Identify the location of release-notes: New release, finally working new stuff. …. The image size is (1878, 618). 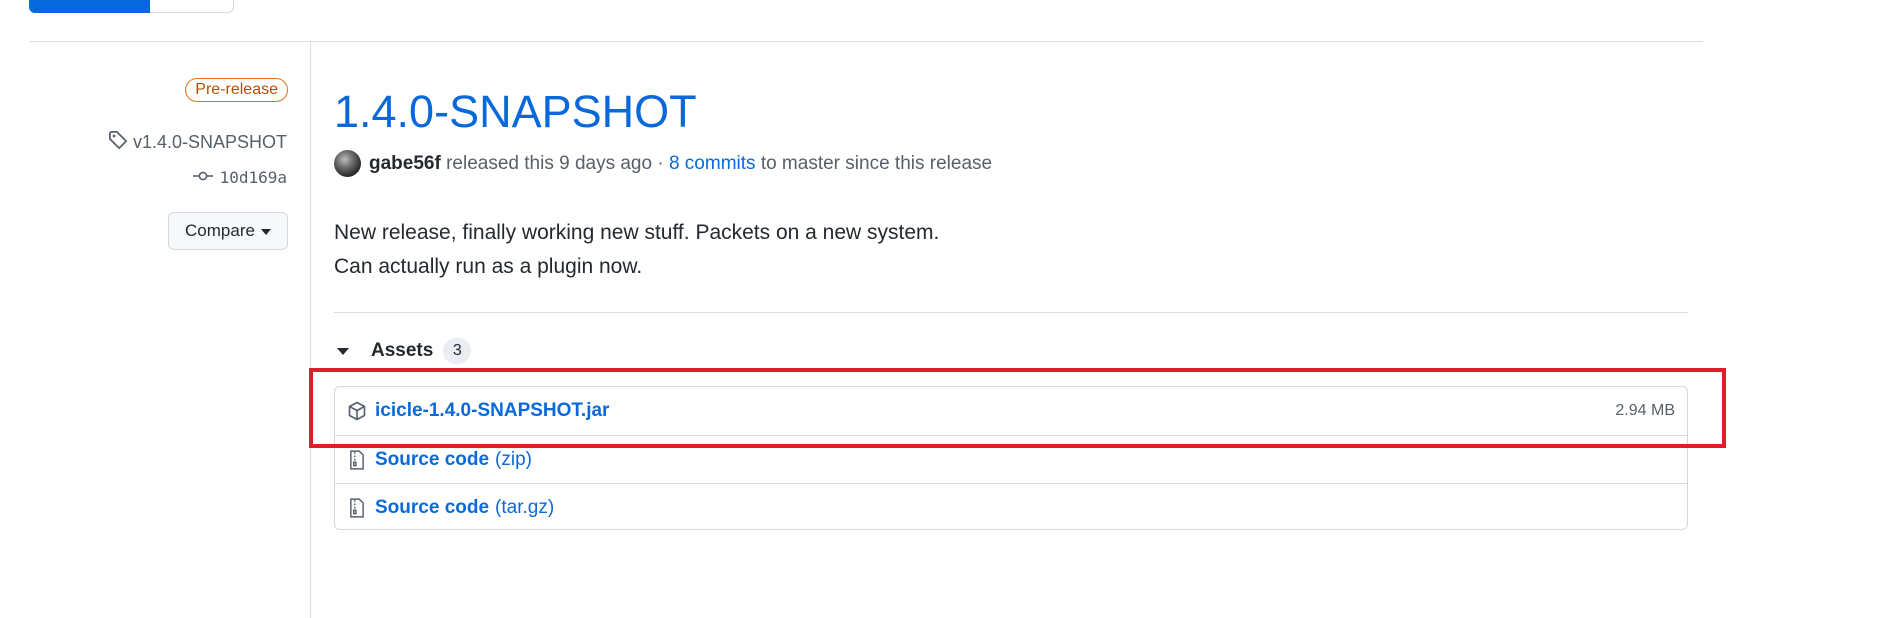
(636, 250).